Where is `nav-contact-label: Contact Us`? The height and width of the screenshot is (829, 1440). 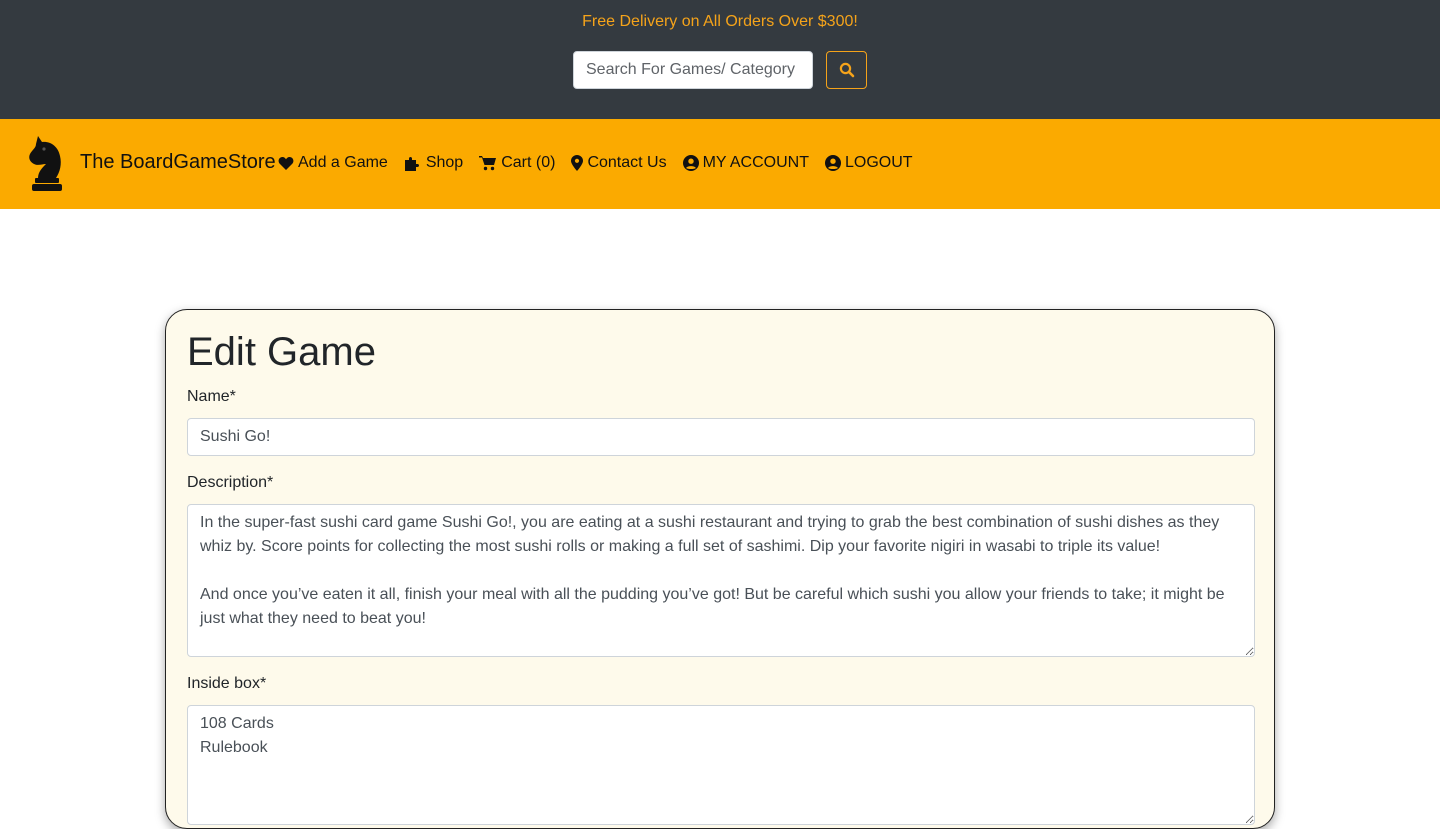 nav-contact-label: Contact Us is located at coordinates (627, 162).